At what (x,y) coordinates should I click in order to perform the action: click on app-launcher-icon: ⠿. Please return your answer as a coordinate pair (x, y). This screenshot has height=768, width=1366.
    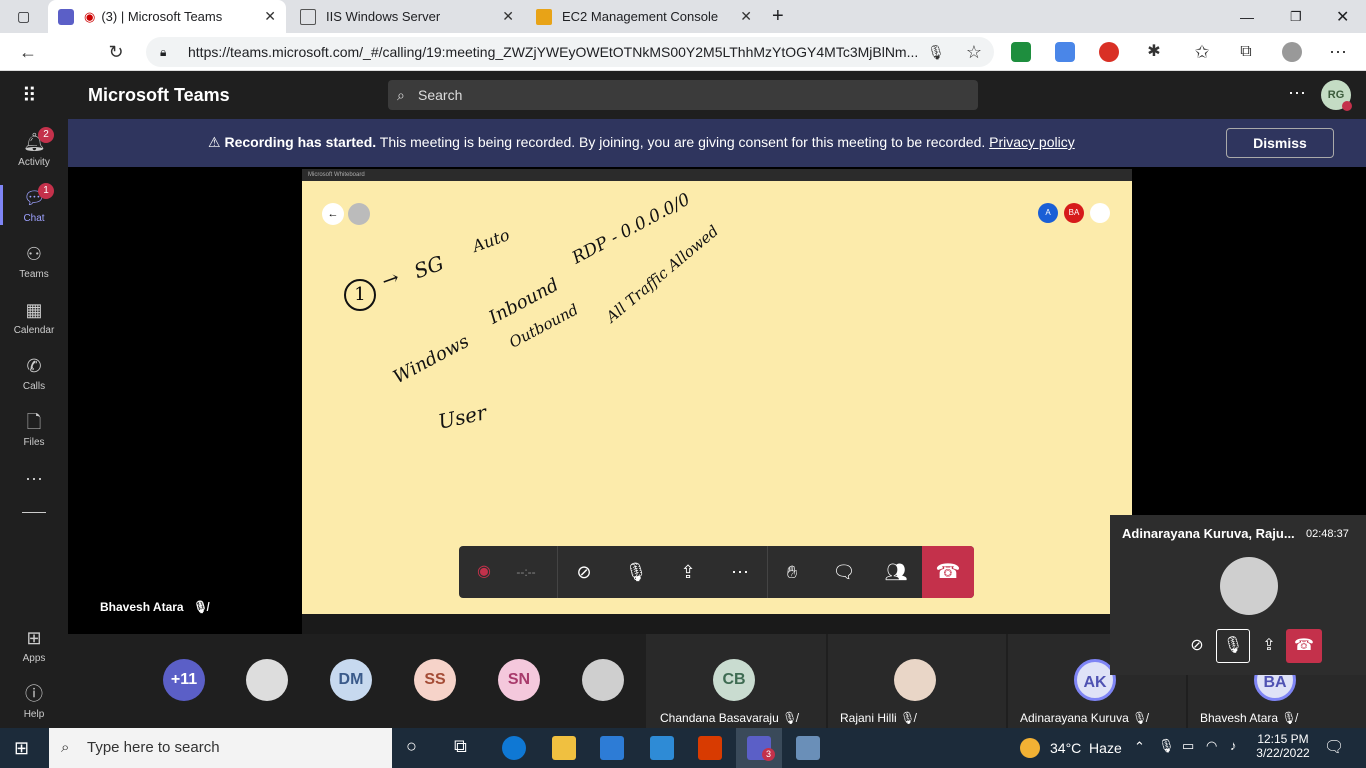
    Looking at the image, I should click on (29, 95).